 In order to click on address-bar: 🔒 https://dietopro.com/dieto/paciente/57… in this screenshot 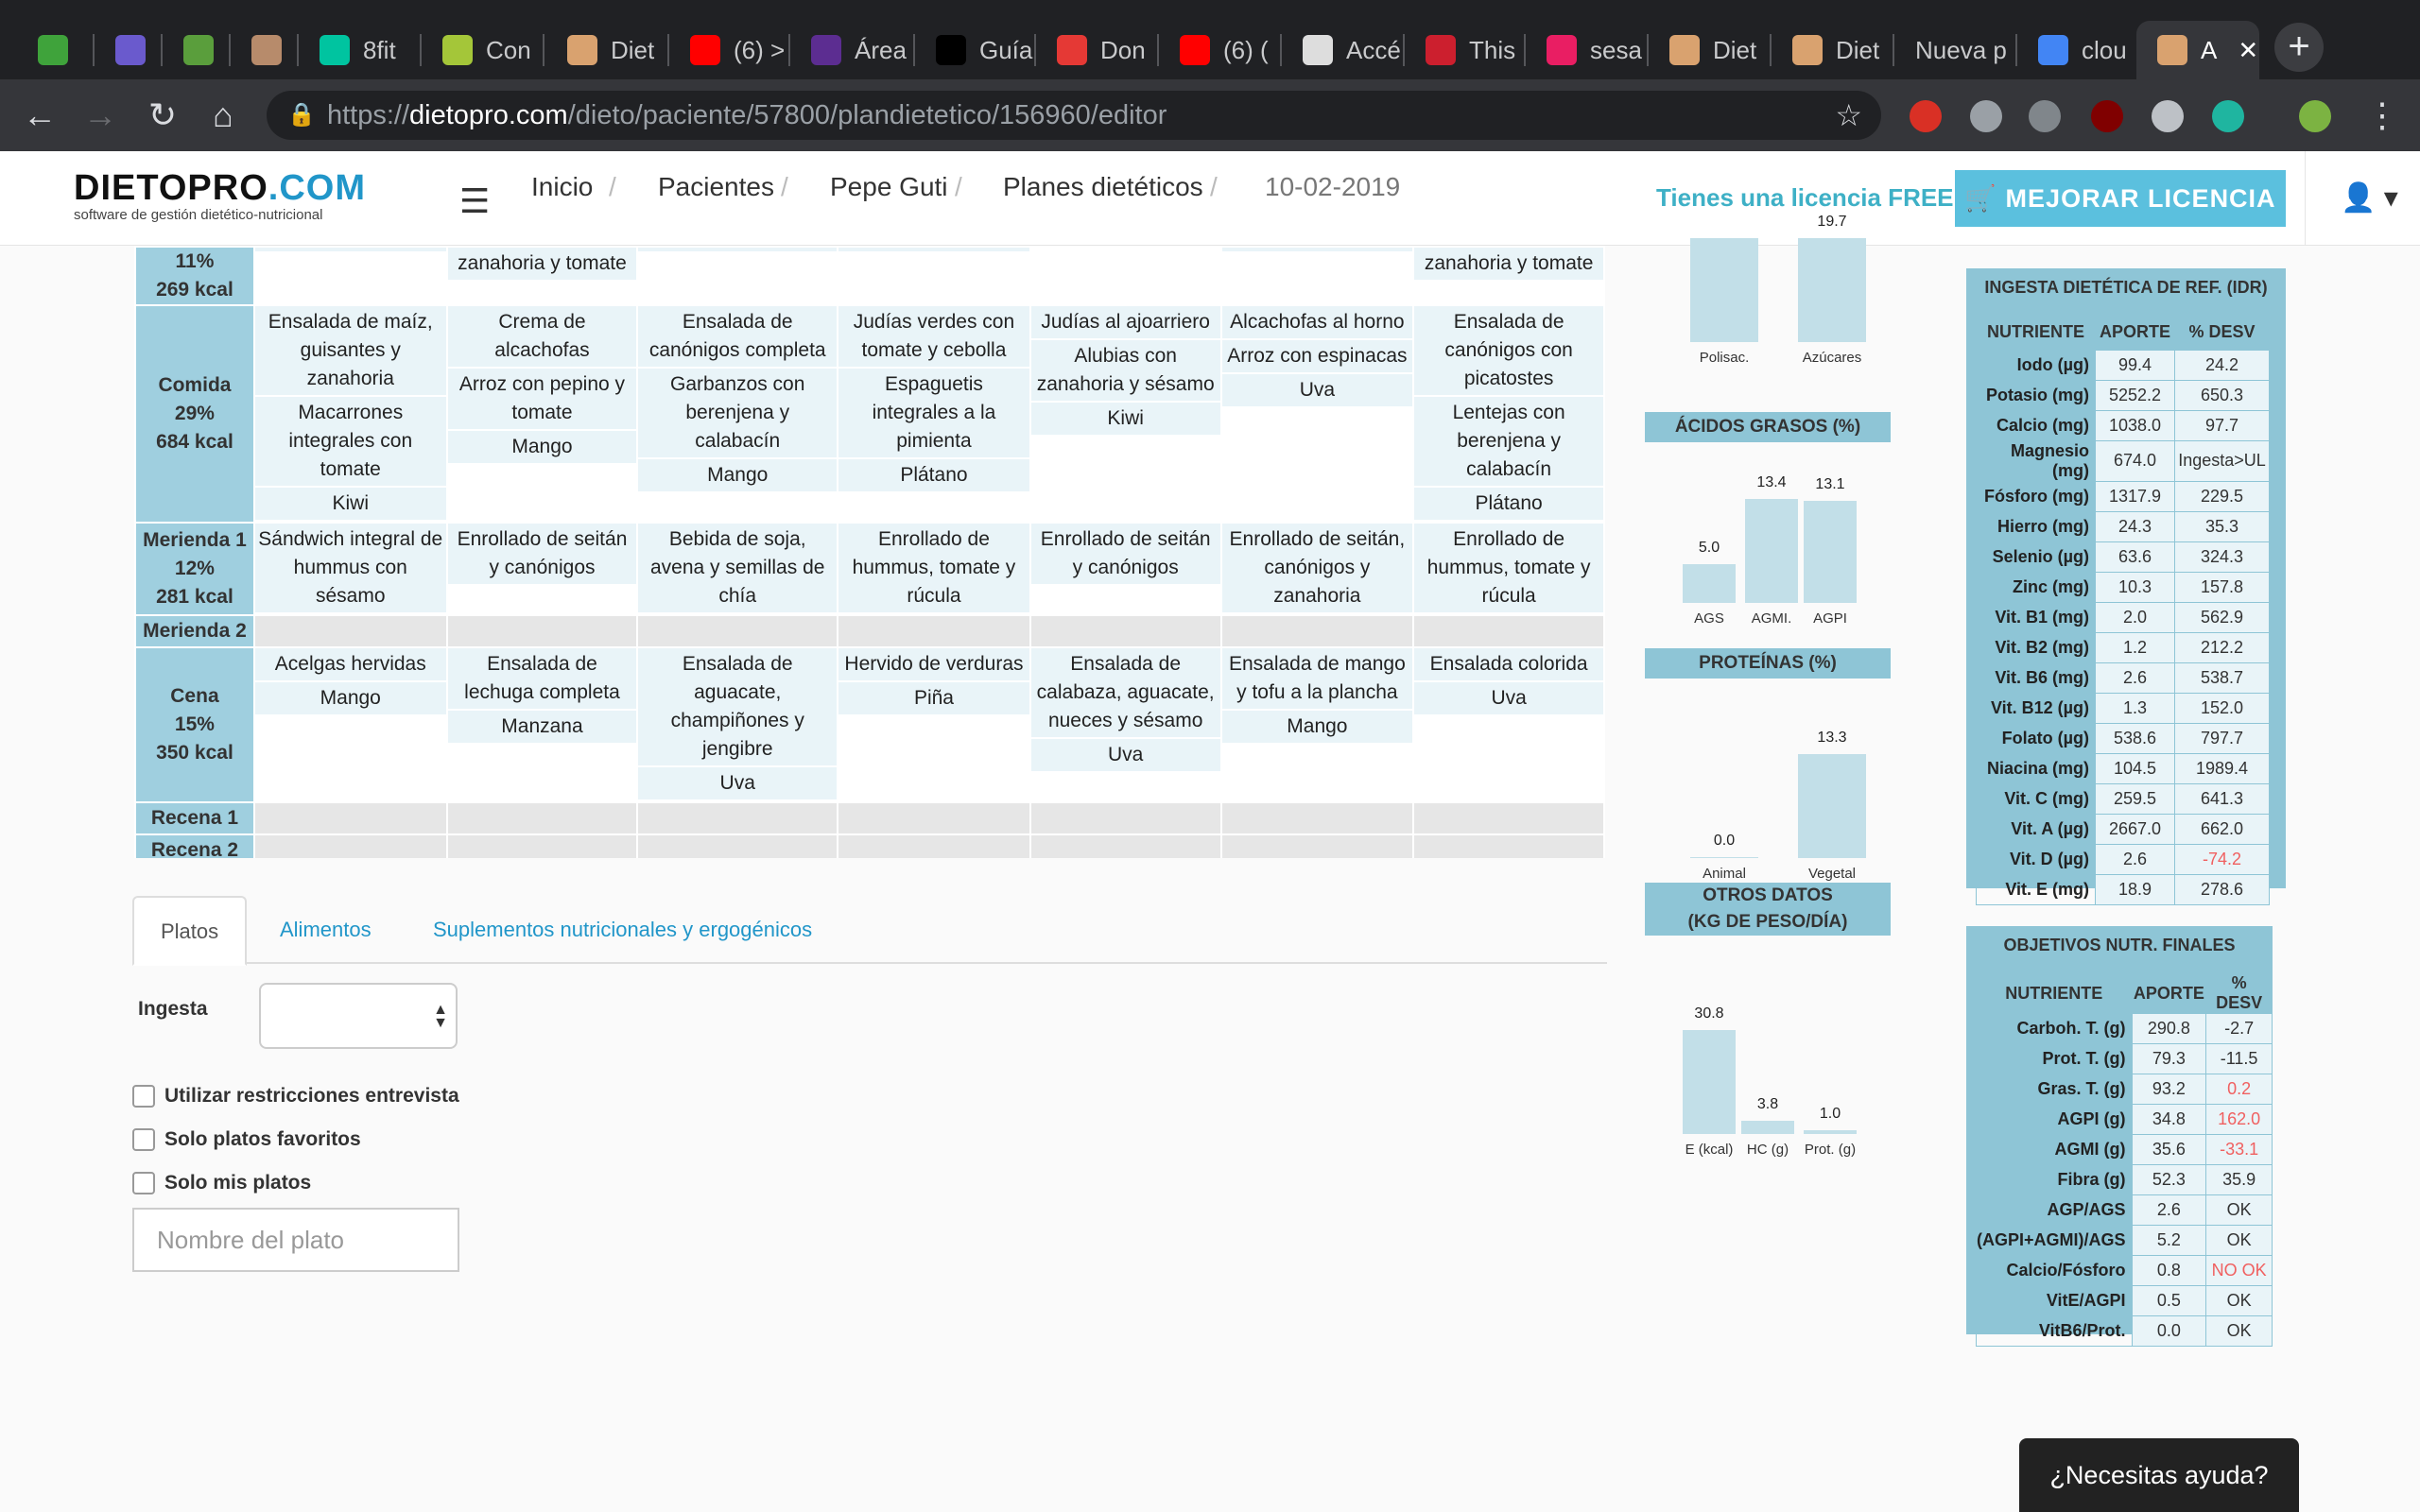, I will do `click(1074, 115)`.